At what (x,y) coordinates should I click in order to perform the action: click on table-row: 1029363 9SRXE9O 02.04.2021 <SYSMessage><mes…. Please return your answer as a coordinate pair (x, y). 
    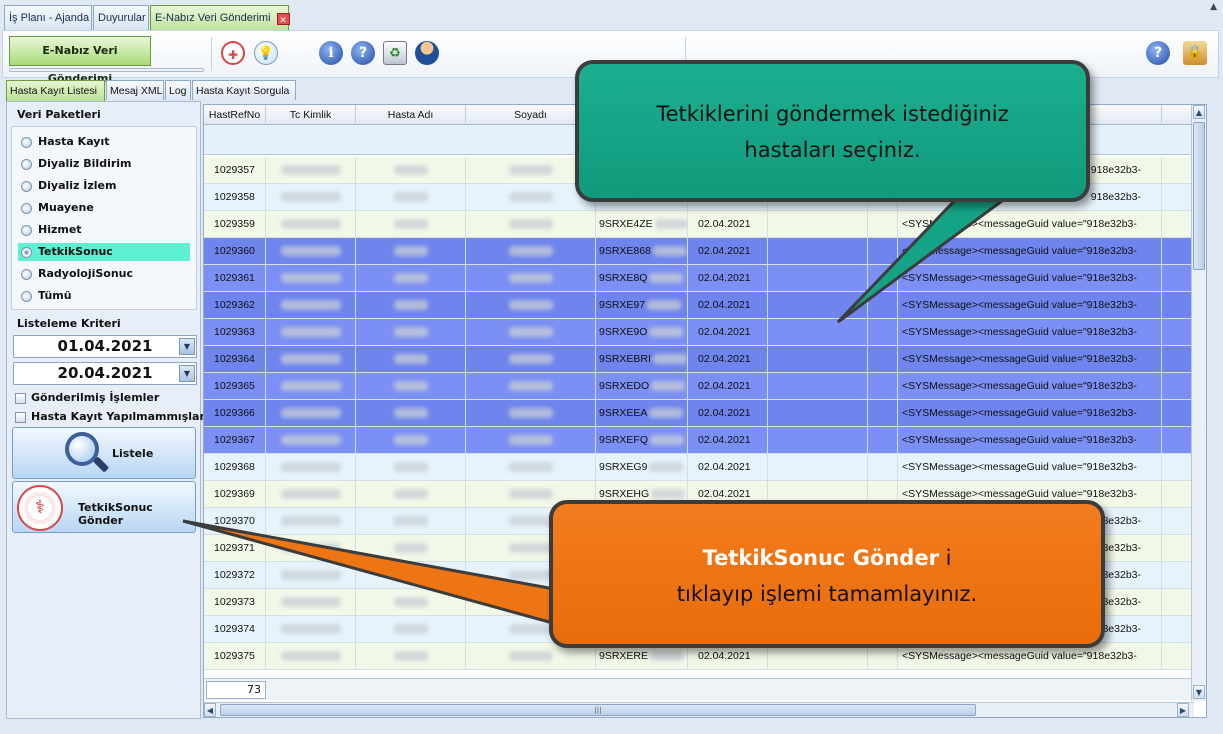
    Looking at the image, I should click on (698, 332).